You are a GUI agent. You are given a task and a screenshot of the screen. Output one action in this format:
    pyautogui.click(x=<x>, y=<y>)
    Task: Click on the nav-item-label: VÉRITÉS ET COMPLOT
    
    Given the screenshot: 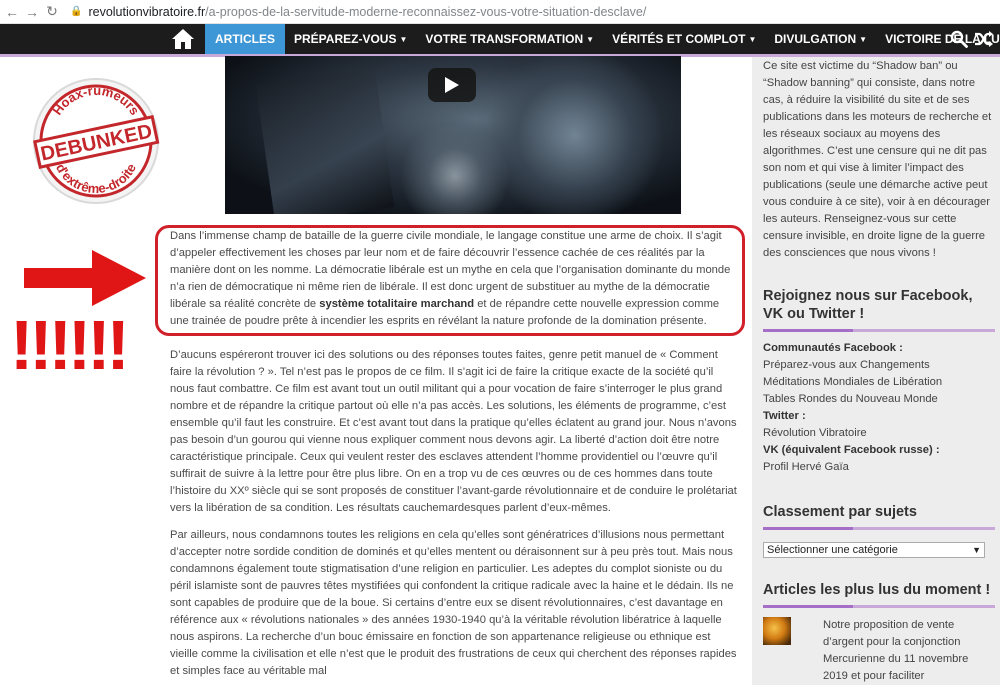 What is the action you would take?
    pyautogui.click(x=679, y=39)
    